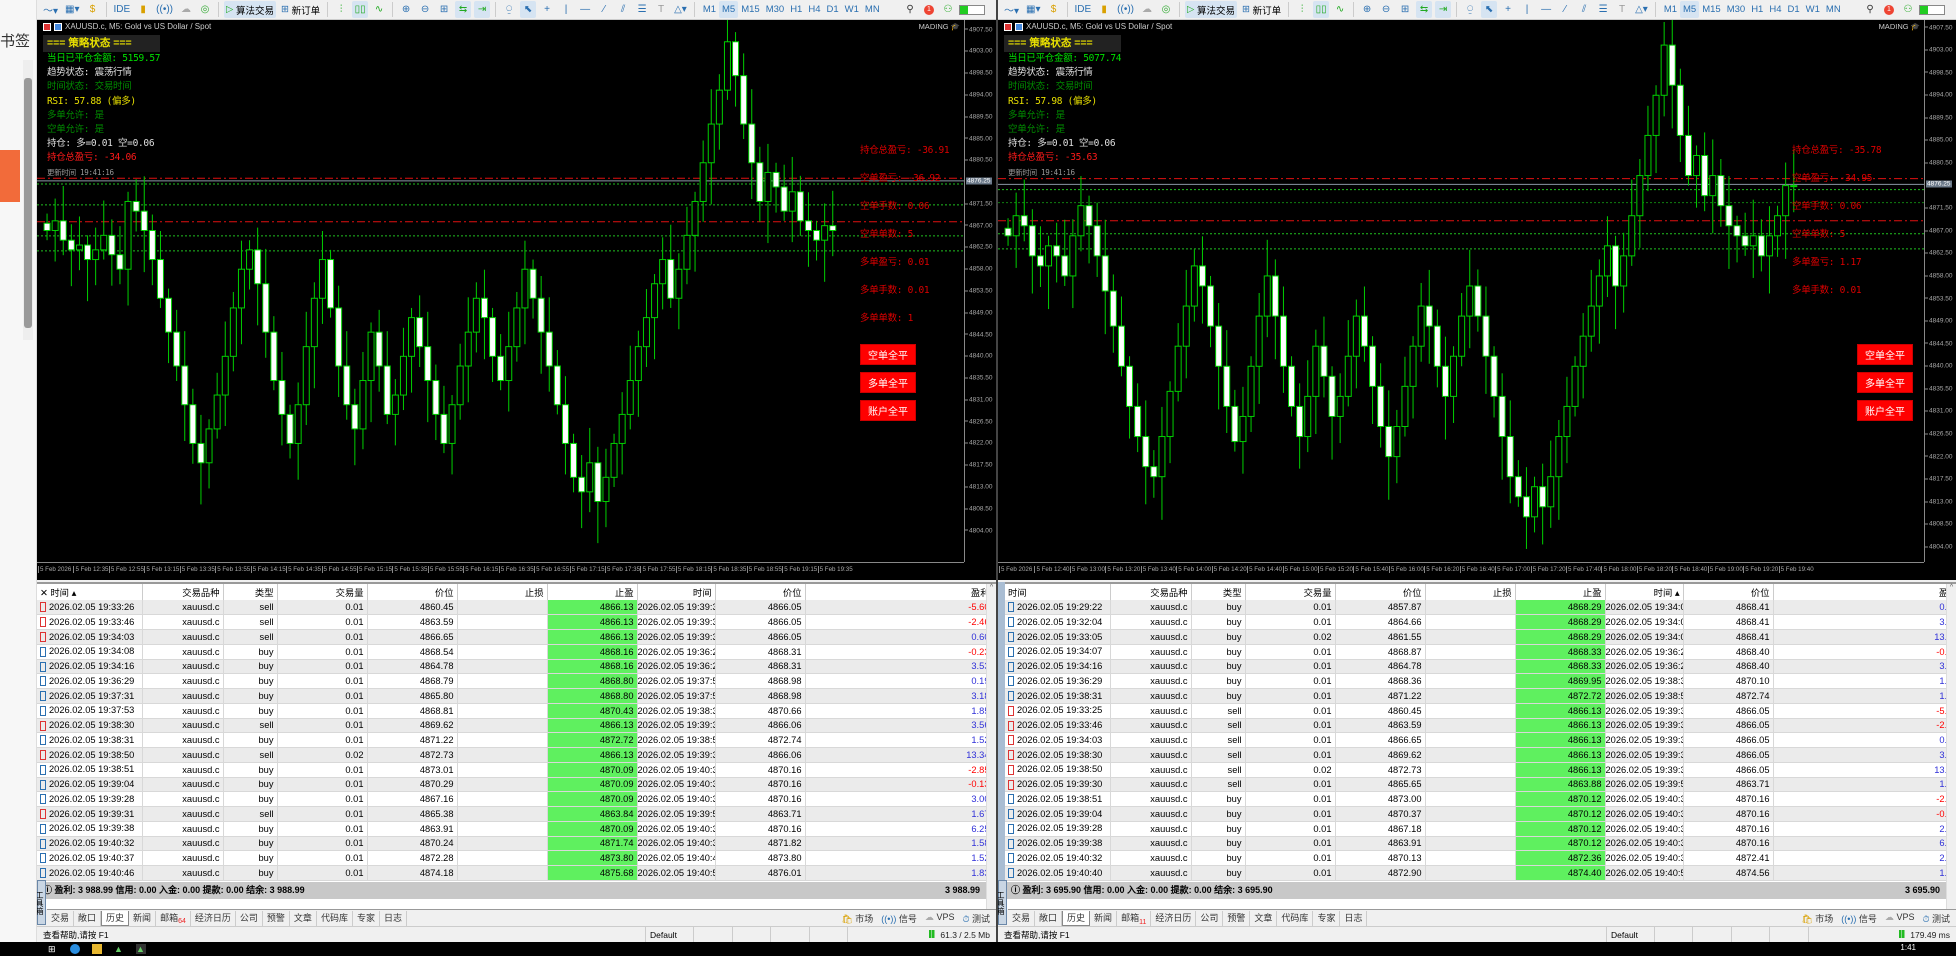  I want to click on tab-5: 经济日历, so click(1174, 918).